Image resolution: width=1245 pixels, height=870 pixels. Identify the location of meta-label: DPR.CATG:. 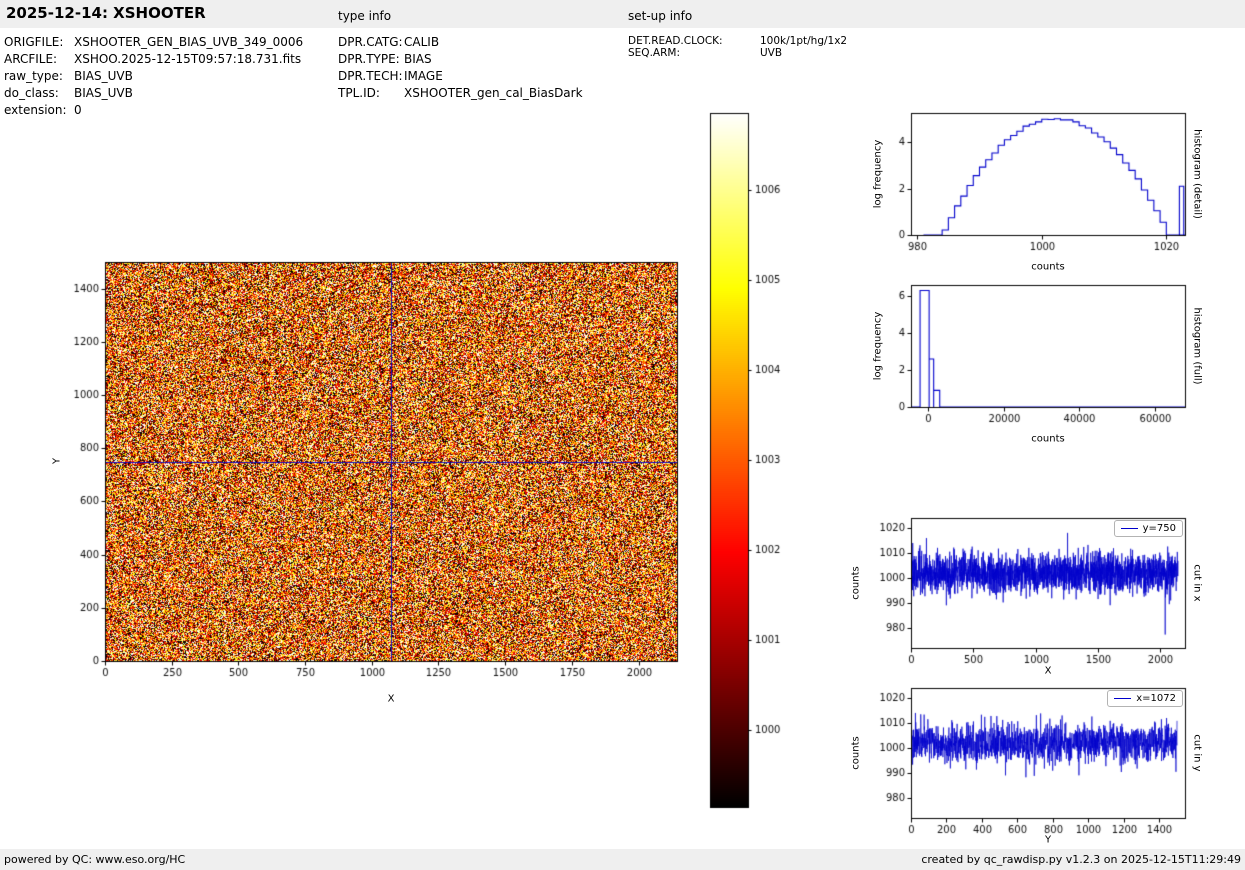
(370, 41).